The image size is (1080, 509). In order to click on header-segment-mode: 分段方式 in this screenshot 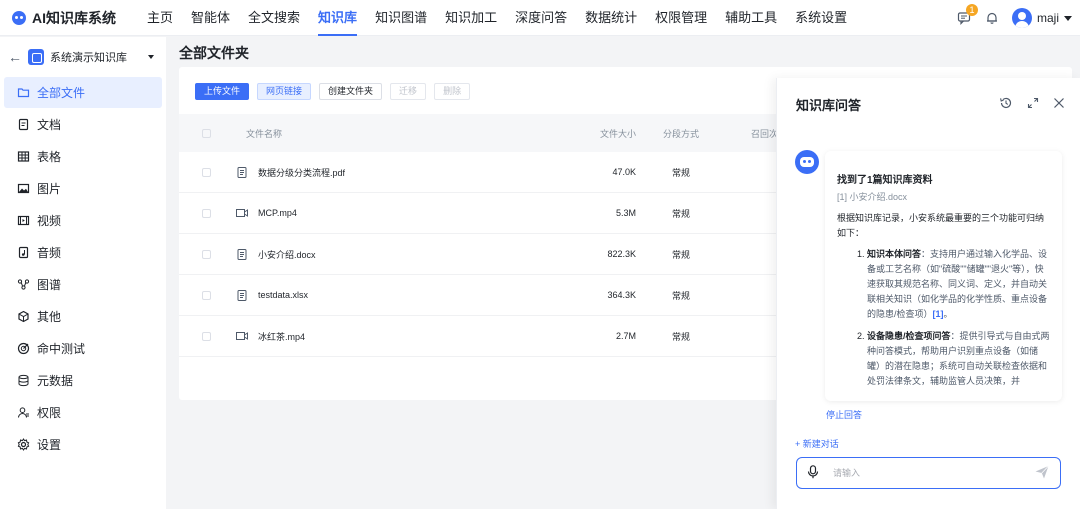, I will do `click(681, 133)`.